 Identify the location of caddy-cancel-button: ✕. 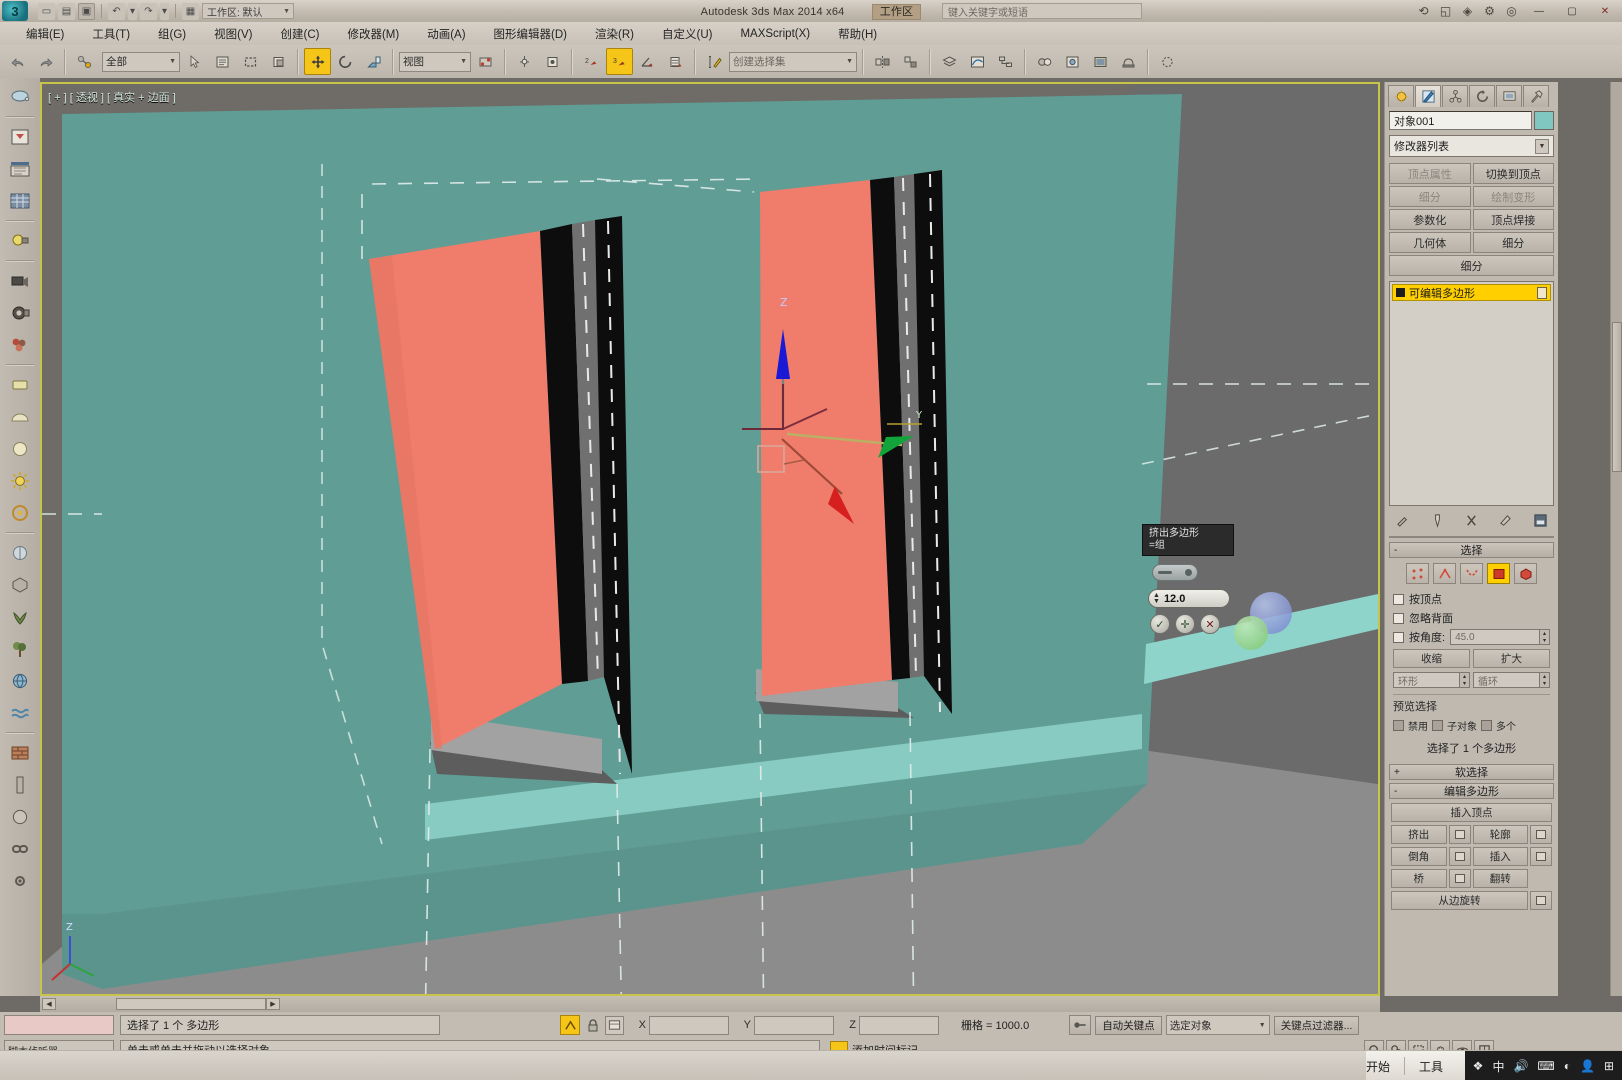
(1210, 624).